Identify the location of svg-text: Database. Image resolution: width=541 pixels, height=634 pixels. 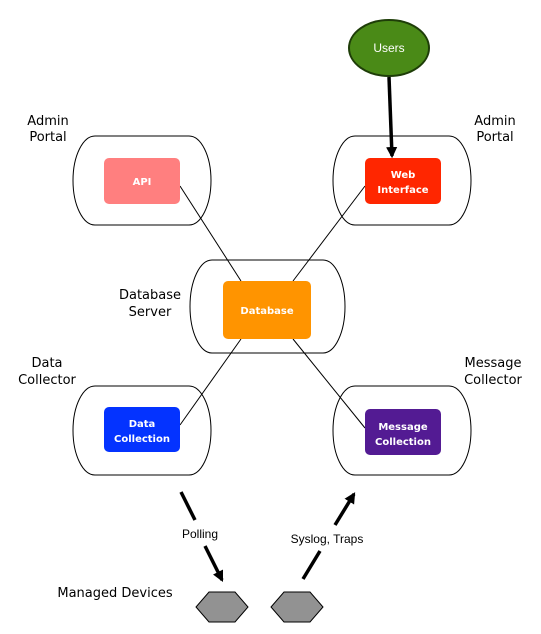
(266, 311).